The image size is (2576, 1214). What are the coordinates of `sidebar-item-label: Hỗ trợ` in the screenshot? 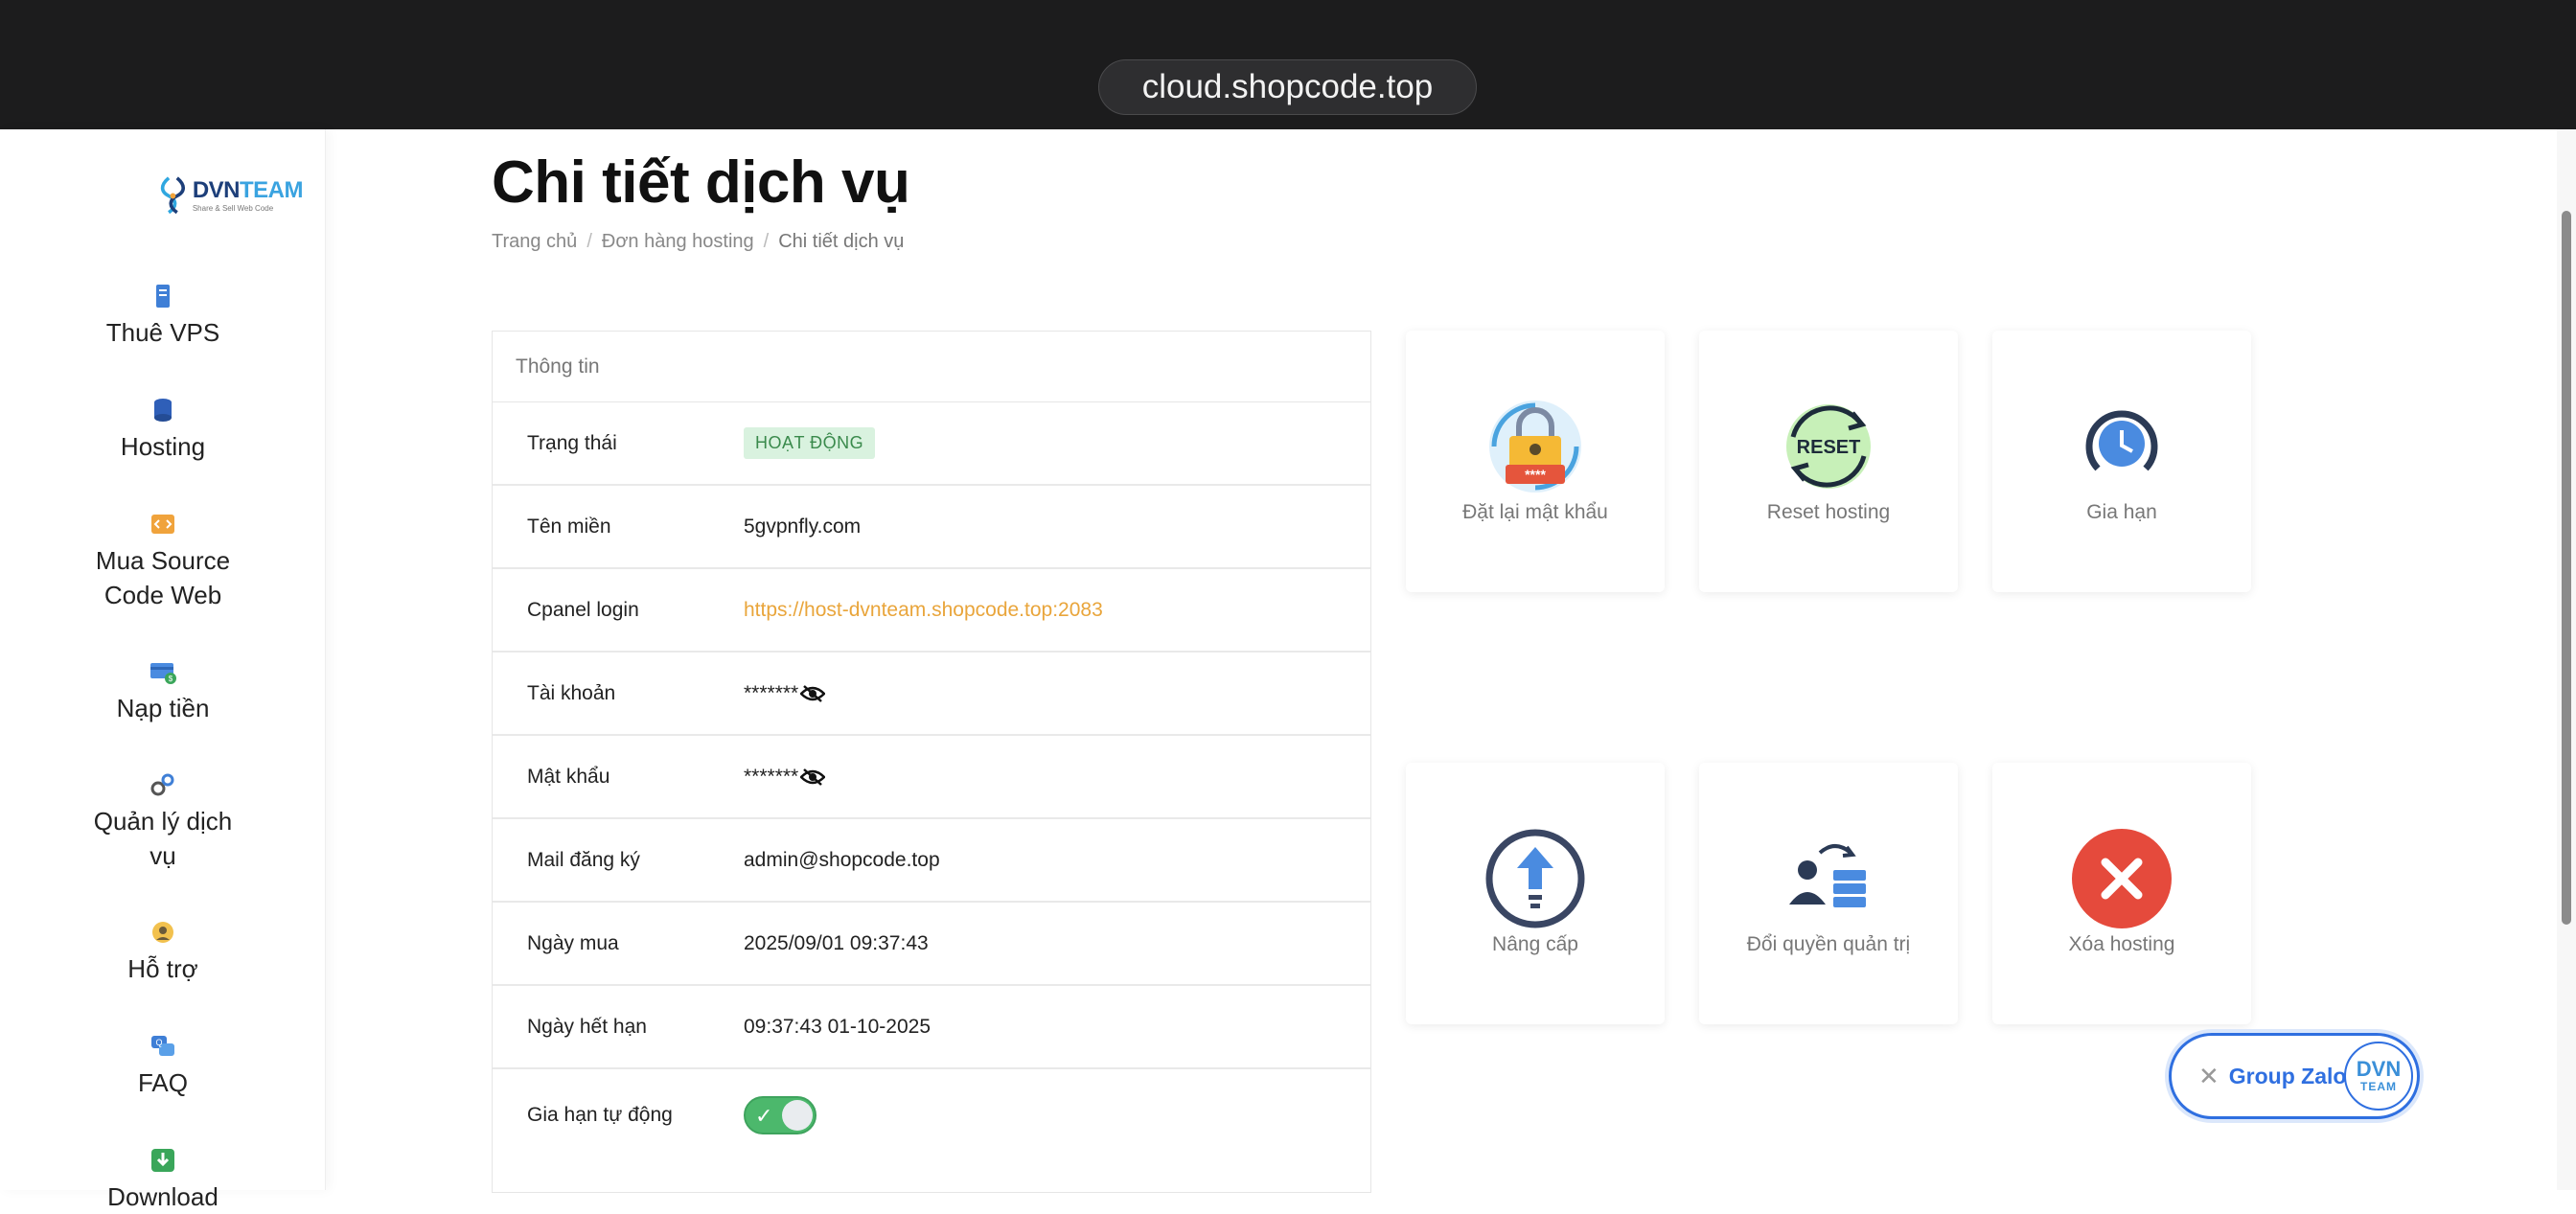 It's located at (162, 968).